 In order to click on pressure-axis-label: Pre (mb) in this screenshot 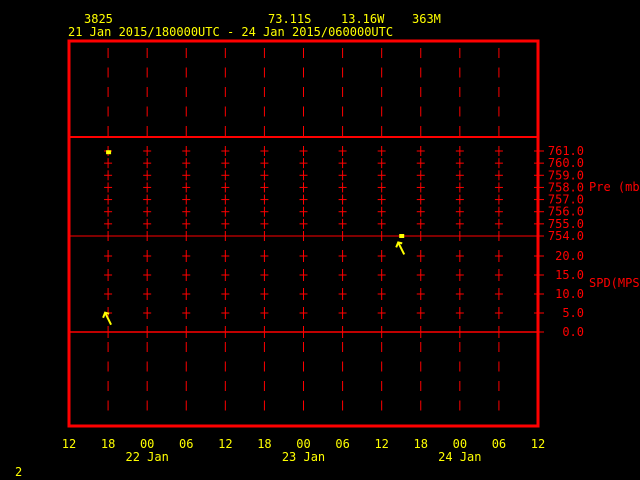, I will do `click(614, 187)`.